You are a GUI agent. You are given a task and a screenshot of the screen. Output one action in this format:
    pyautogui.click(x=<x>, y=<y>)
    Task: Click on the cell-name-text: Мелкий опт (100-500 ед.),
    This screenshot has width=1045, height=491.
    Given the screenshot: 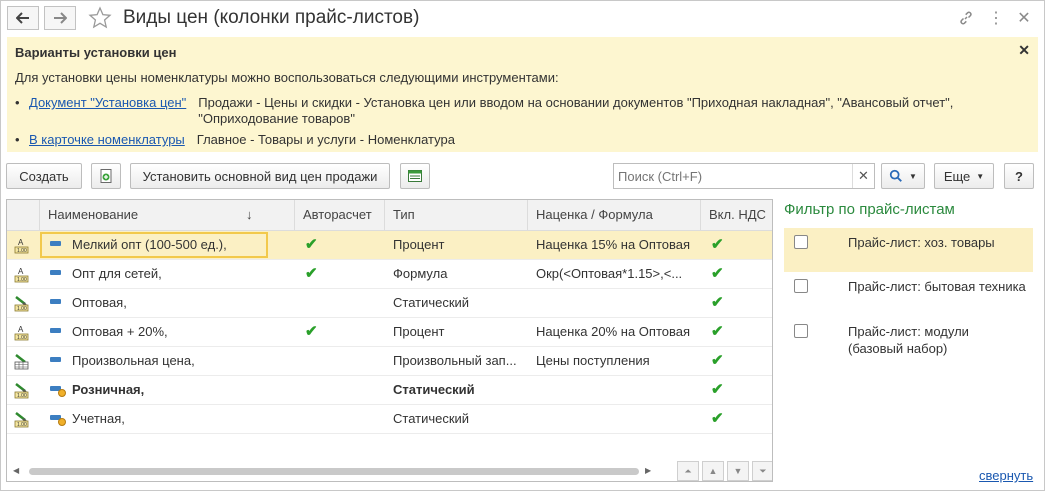 What is the action you would take?
    pyautogui.click(x=149, y=244)
    